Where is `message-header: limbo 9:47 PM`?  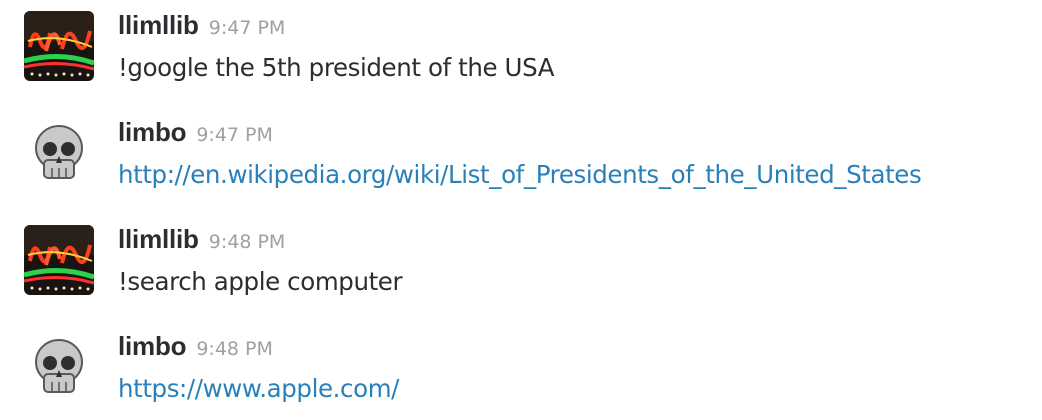
message-header: limbo 9:47 PM is located at coordinates (195, 132).